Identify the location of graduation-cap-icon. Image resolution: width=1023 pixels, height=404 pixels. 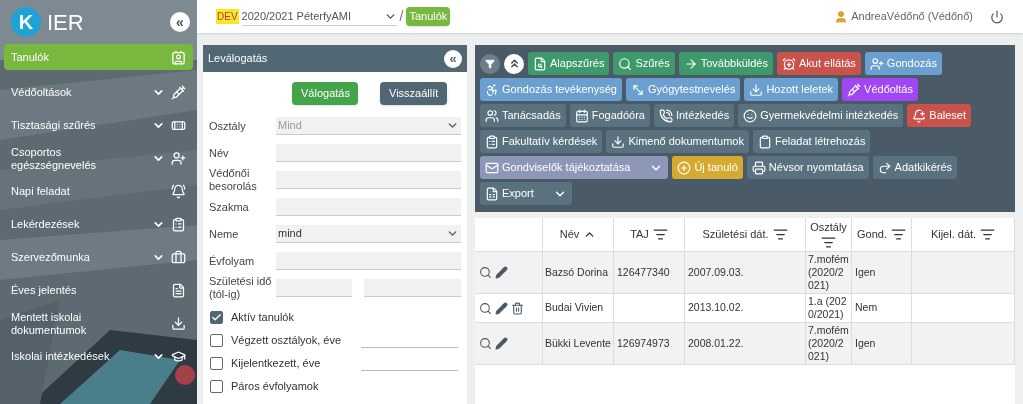
(178, 356).